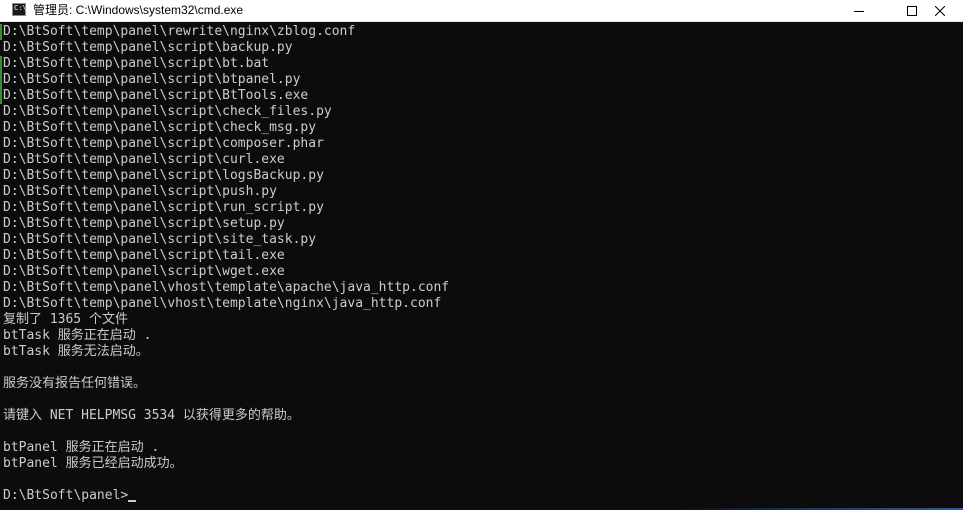 Image resolution: width=963 pixels, height=510 pixels. I want to click on cmd-icon: C:\, so click(19, 9).